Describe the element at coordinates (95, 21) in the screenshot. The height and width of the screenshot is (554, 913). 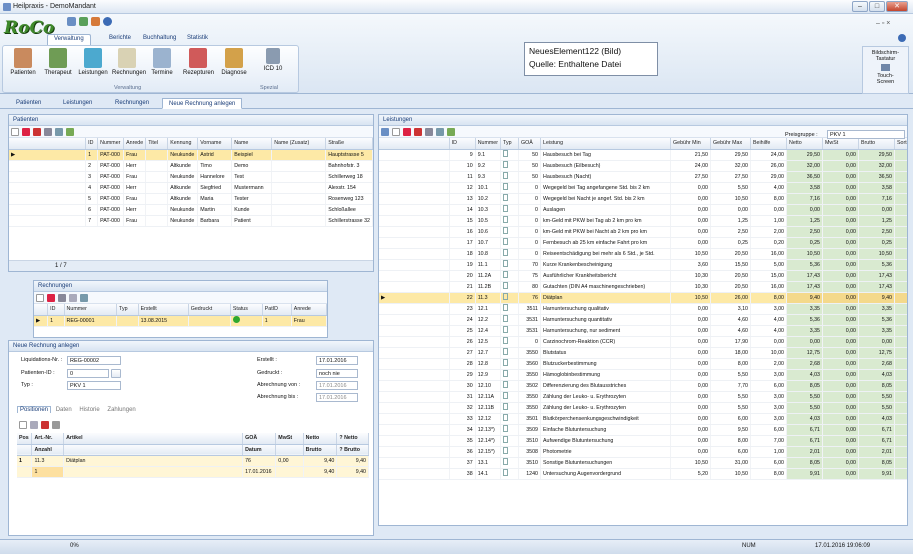
I see `settings-icon` at that location.